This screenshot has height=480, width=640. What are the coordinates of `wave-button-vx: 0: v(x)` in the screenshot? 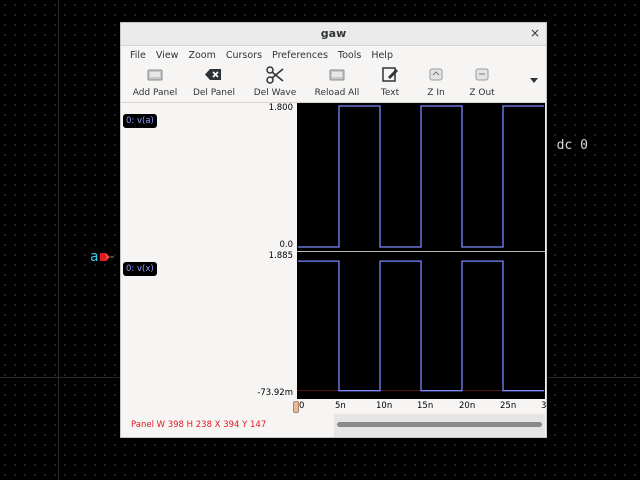 It's located at (140, 269).